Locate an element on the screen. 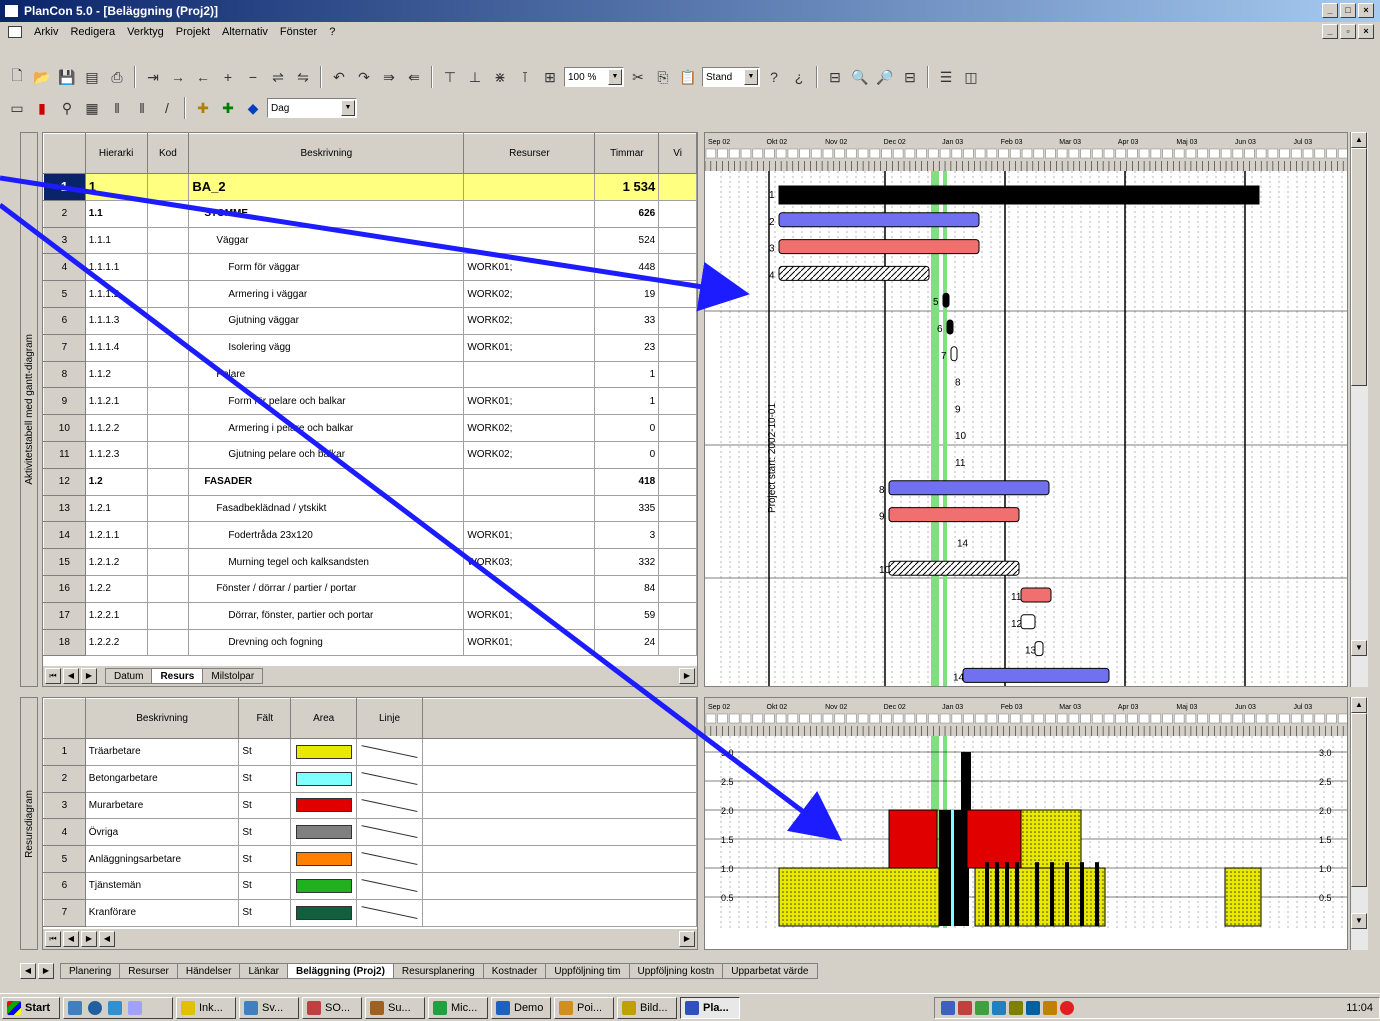 The height and width of the screenshot is (1021, 1380). print-preview-icon: ▤ is located at coordinates (92, 77).